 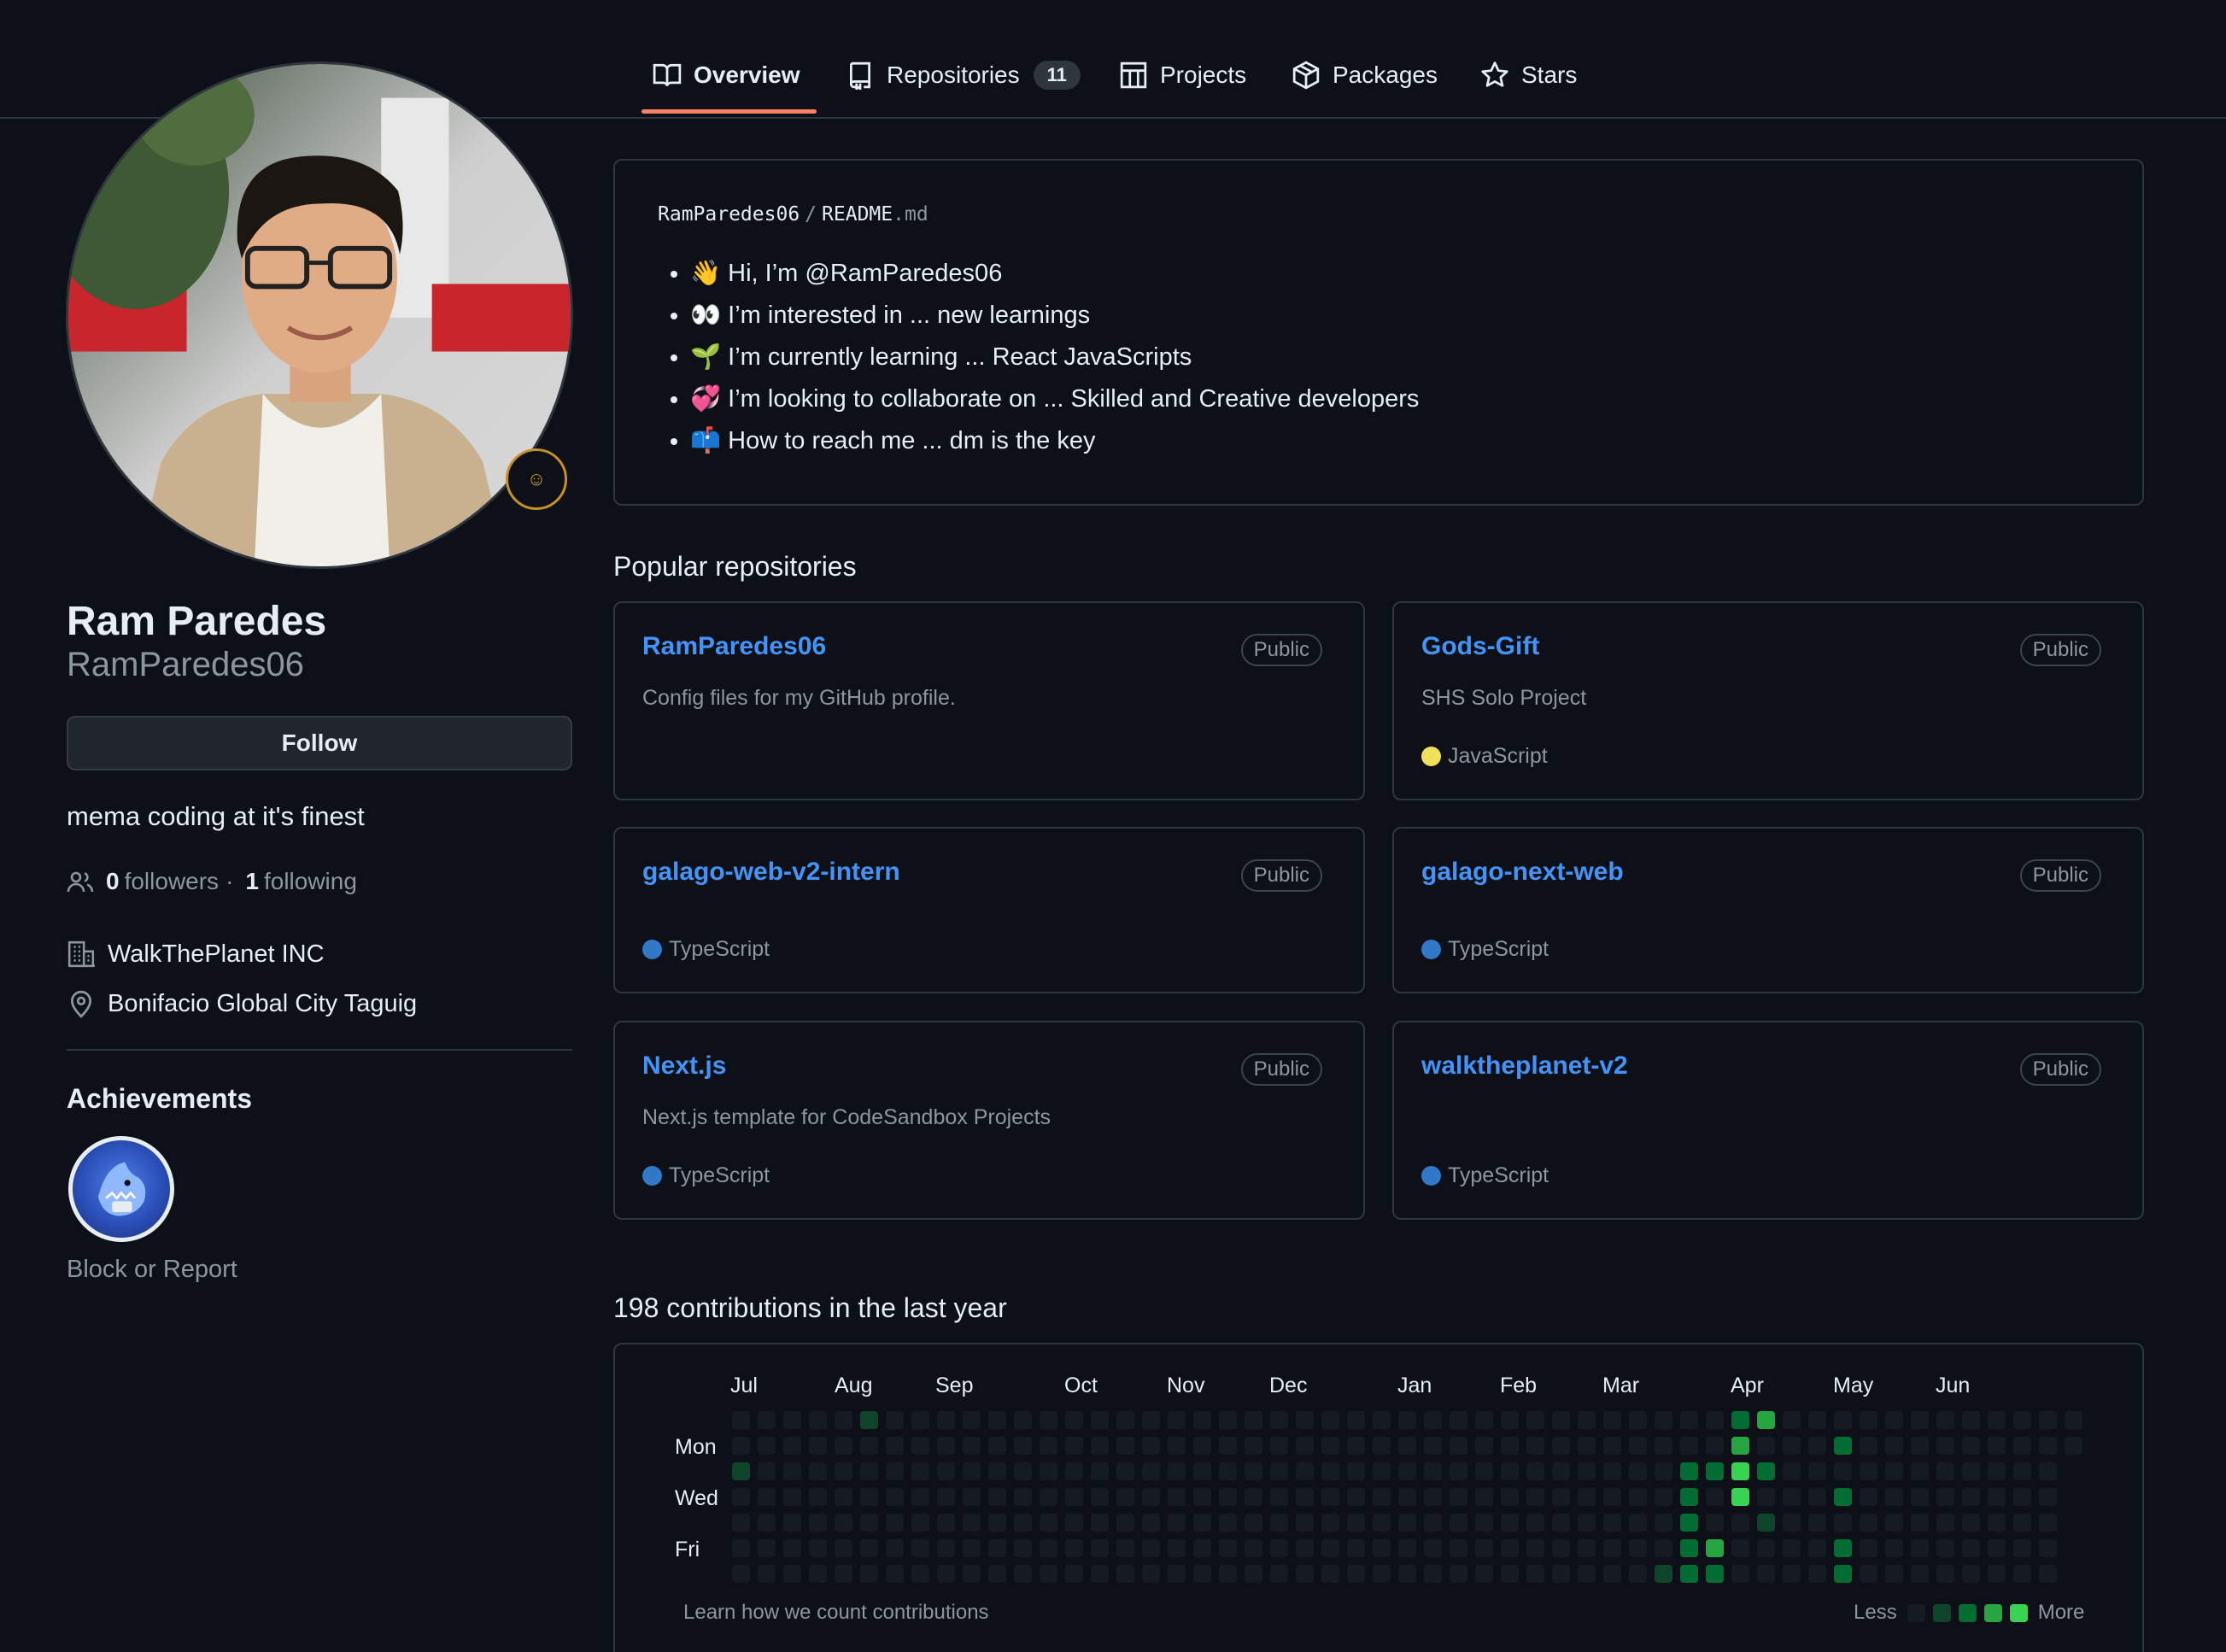 What do you see at coordinates (320, 743) in the screenshot?
I see `follow-button: Follow` at bounding box center [320, 743].